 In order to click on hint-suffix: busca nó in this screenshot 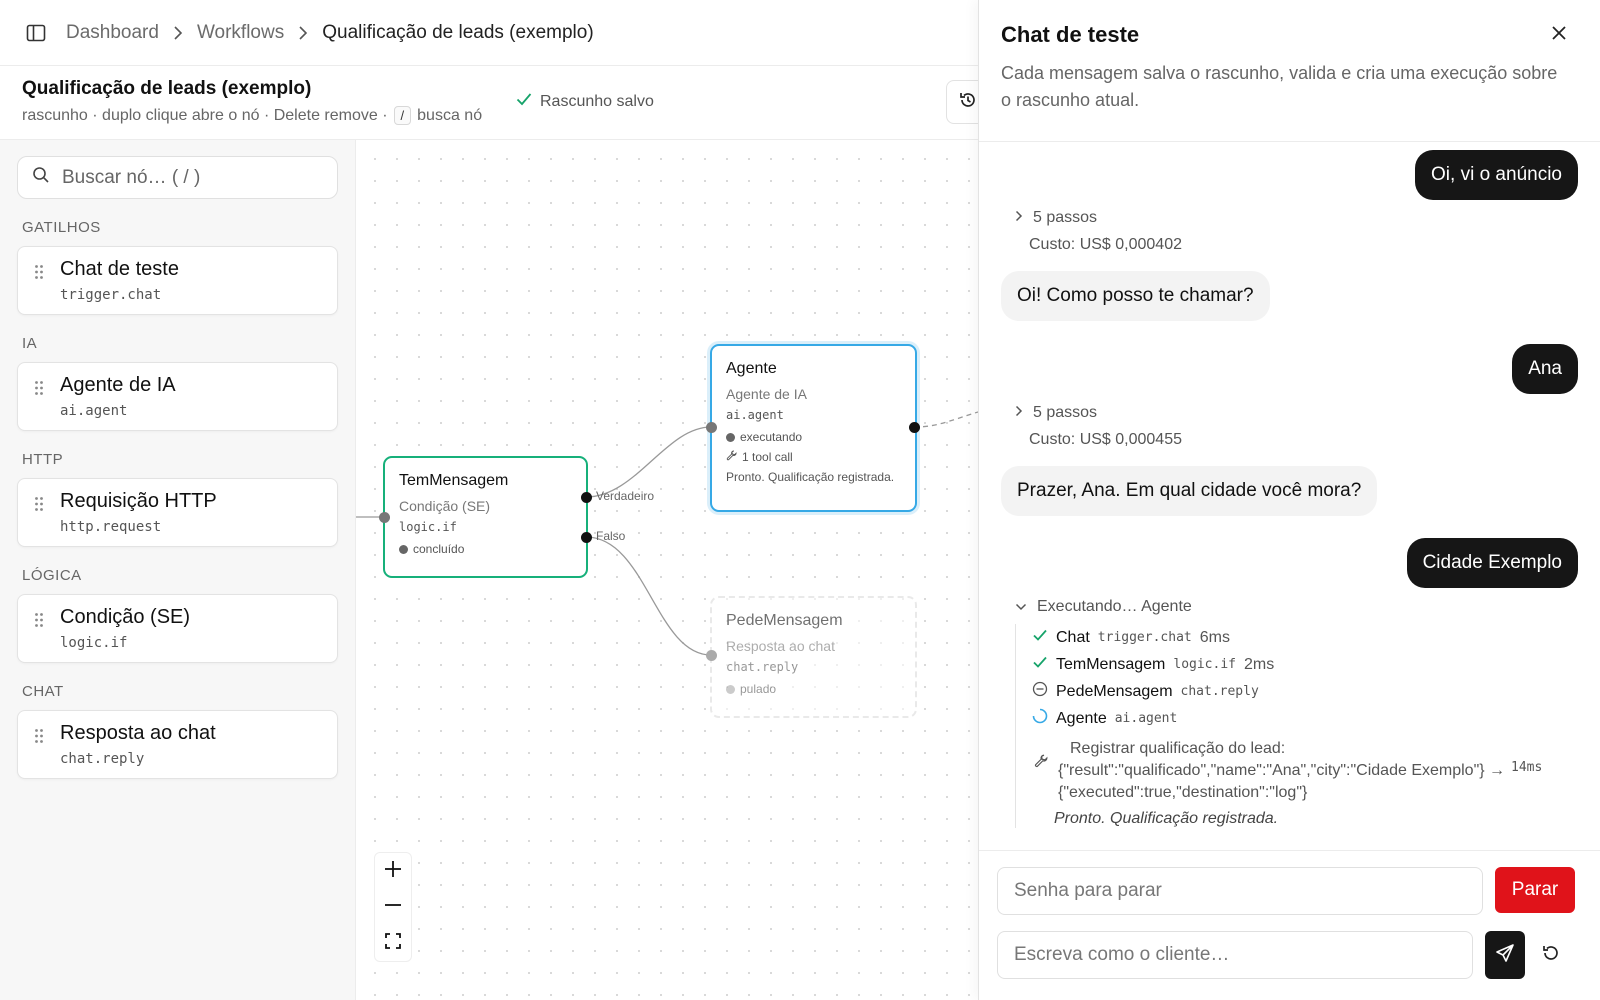, I will do `click(450, 115)`.